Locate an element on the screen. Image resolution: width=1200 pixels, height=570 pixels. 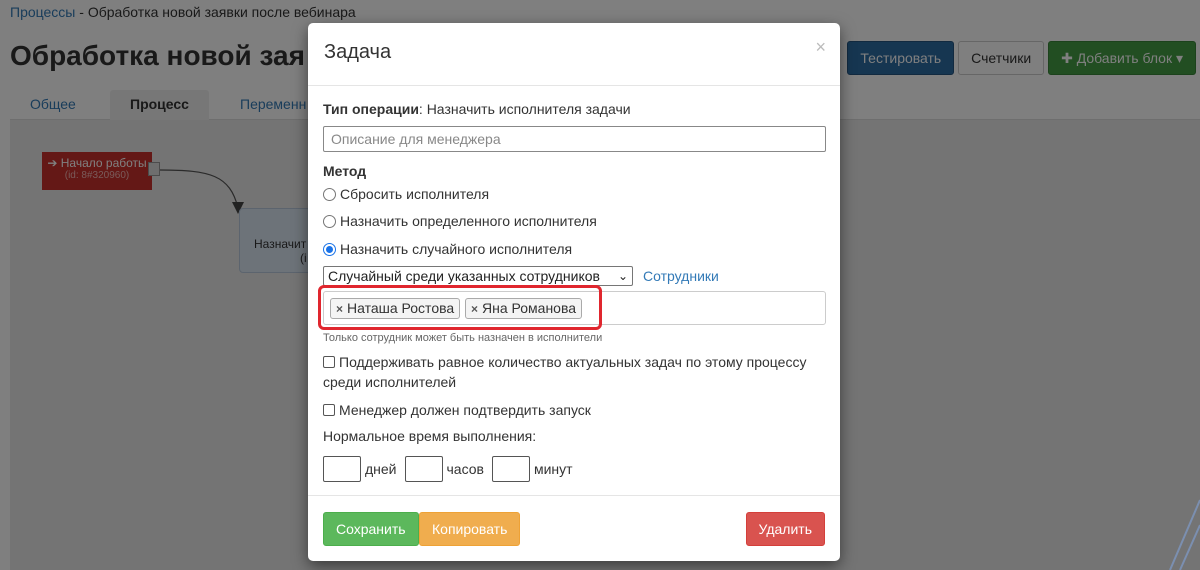
days-input is located at coordinates (342, 469).